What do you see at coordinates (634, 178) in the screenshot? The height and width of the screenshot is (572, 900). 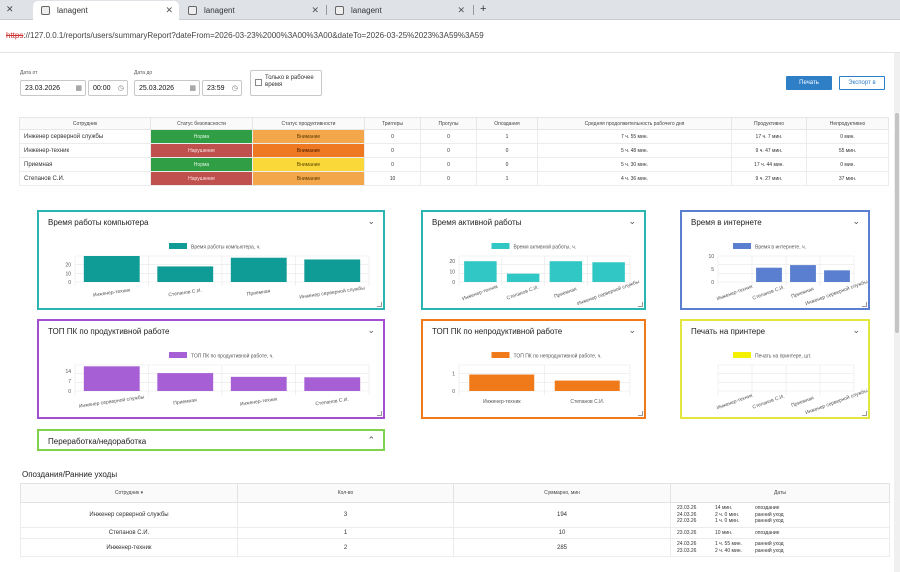 I see `summary-cell-avg: 4 ч. 36 мин.` at bounding box center [634, 178].